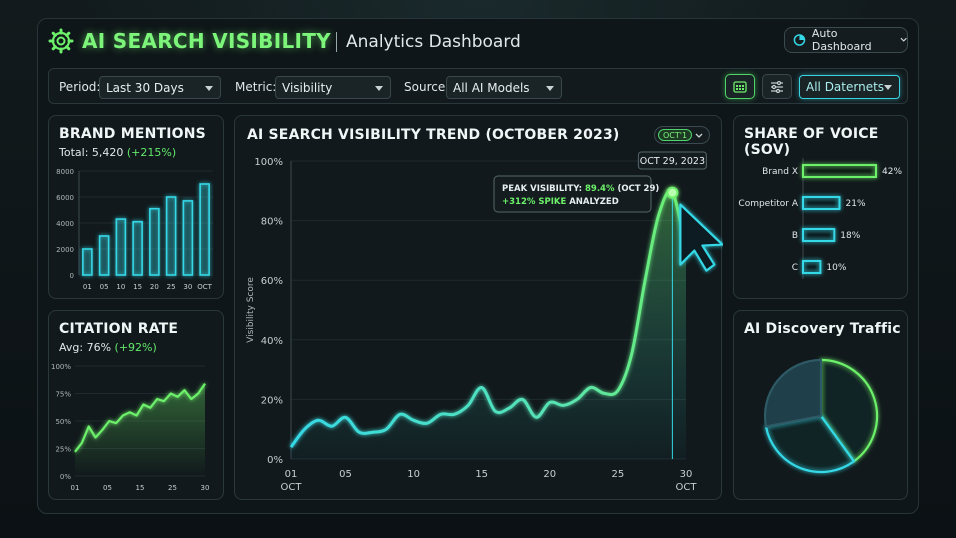 This screenshot has height=538, width=956. What do you see at coordinates (272, 222) in the screenshot?
I see `y-tick-label: 80%` at bounding box center [272, 222].